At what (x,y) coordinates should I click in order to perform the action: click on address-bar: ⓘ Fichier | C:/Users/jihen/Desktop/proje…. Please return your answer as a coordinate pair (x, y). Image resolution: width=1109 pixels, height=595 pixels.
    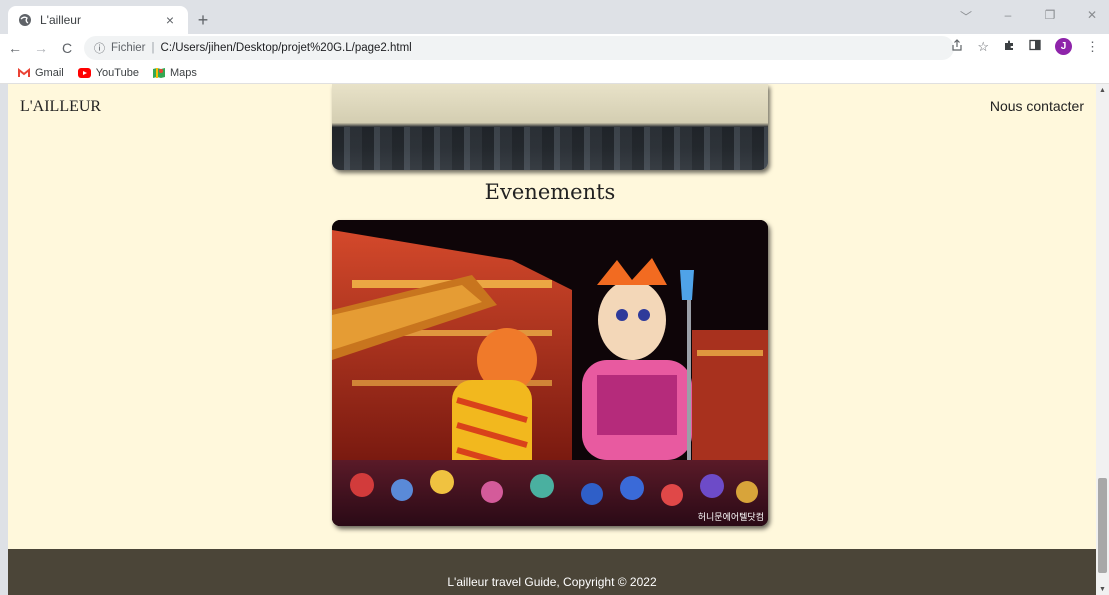
    Looking at the image, I should click on (519, 48).